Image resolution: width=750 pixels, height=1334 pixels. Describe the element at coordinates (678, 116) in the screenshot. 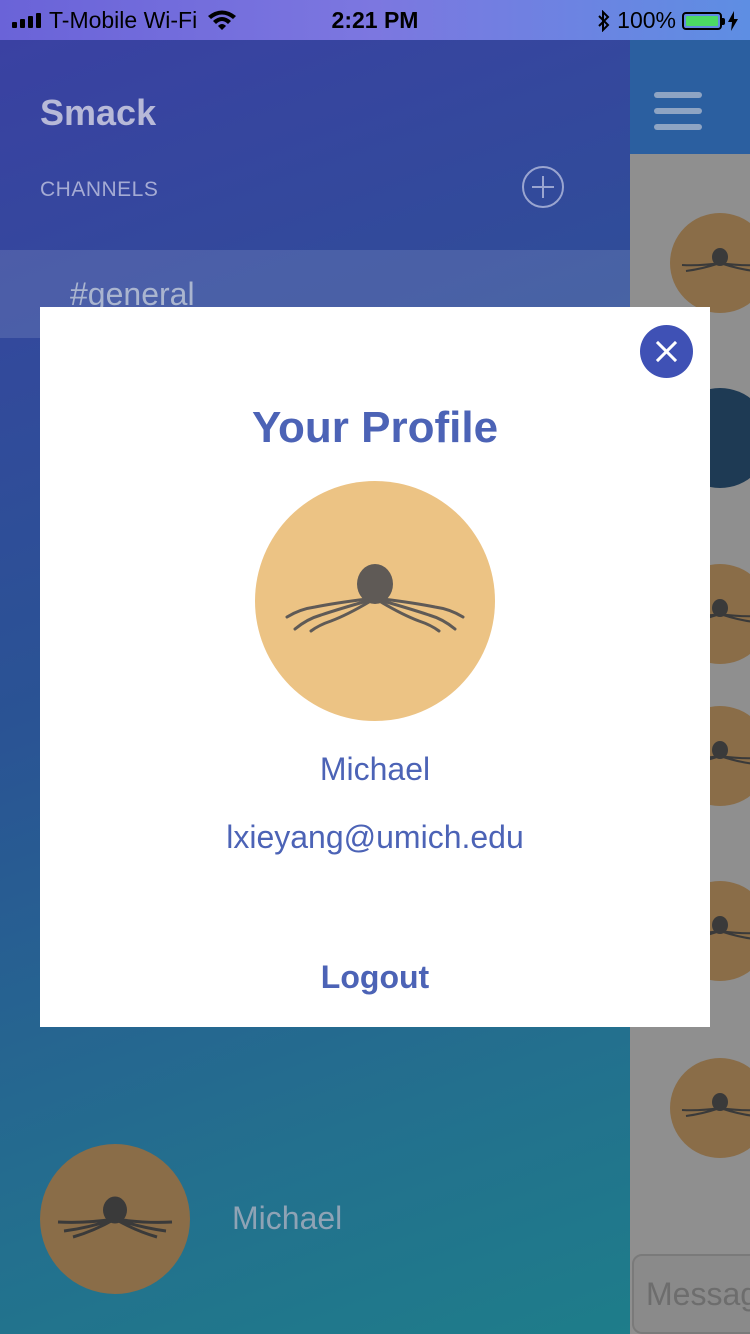

I see `hamburger-menu-icon` at that location.